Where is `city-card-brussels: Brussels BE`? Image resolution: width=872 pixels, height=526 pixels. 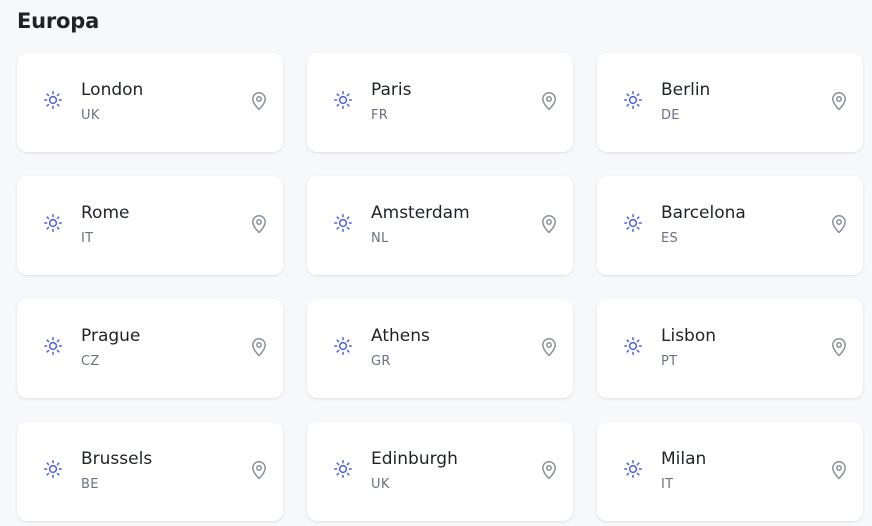
city-card-brussels: Brussels BE is located at coordinates (150, 471).